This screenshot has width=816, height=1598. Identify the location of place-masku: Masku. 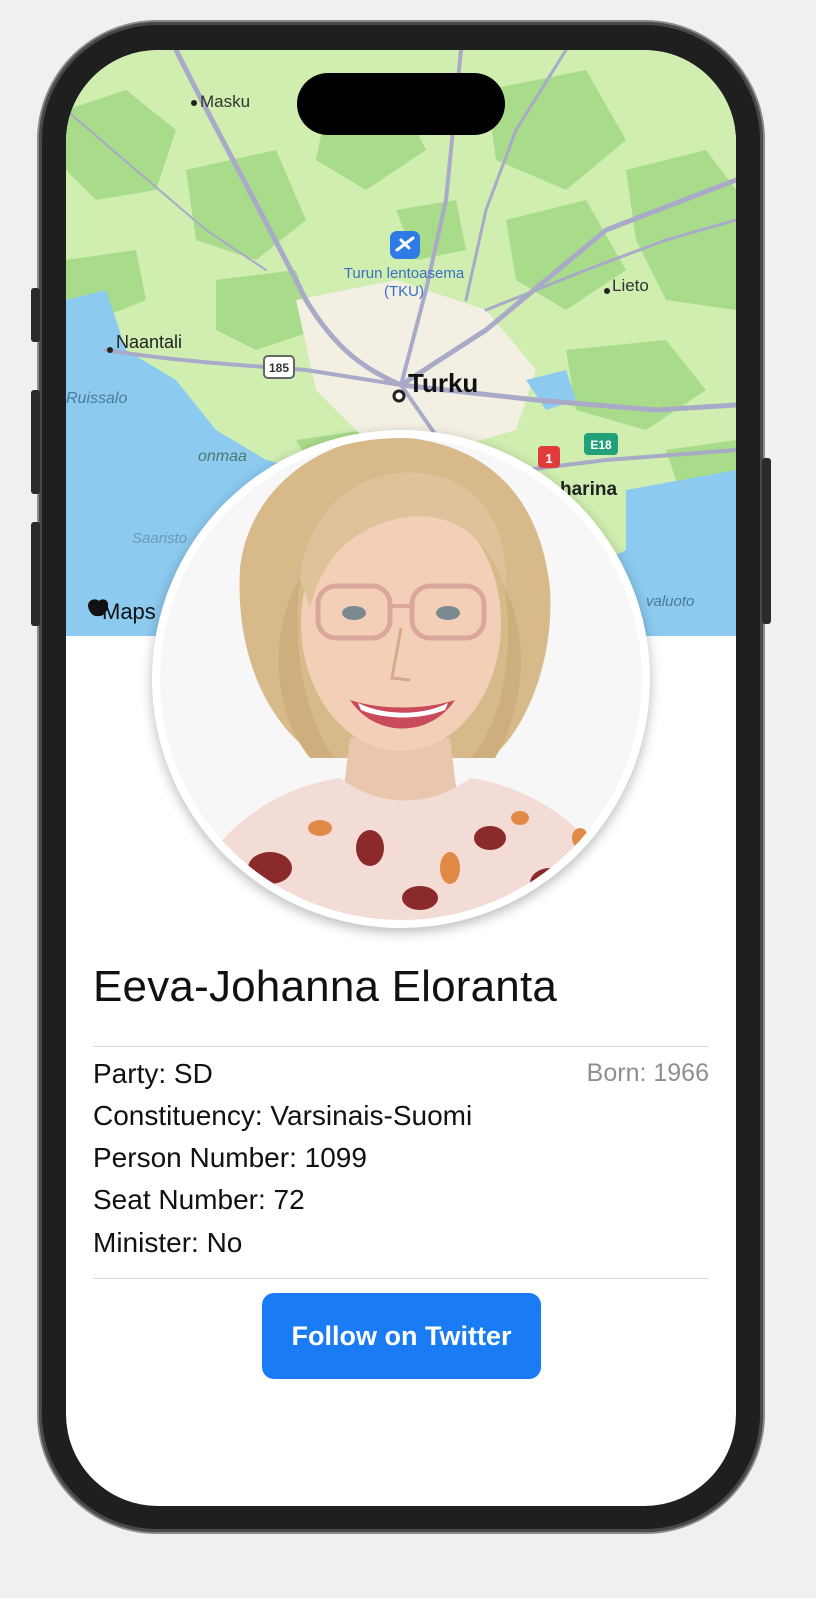
(225, 101).